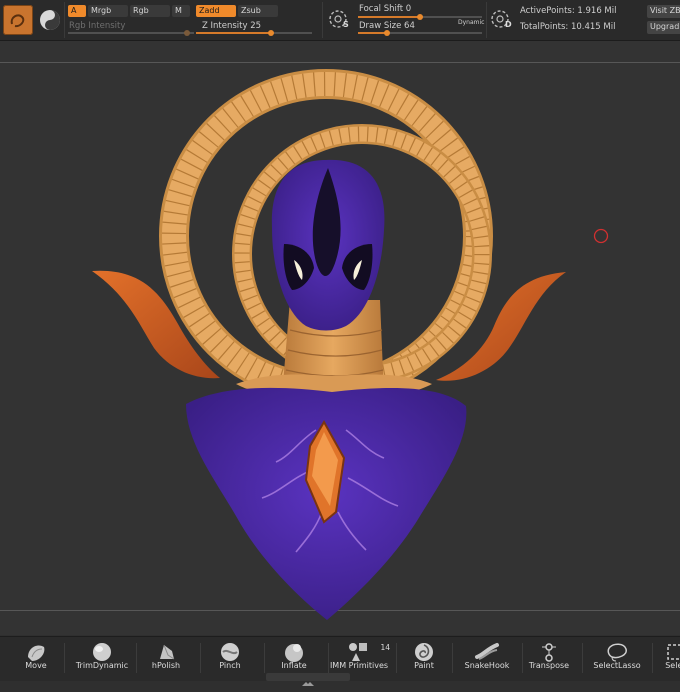  What do you see at coordinates (385, 647) in the screenshot?
I see `tool-badge: 14` at bounding box center [385, 647].